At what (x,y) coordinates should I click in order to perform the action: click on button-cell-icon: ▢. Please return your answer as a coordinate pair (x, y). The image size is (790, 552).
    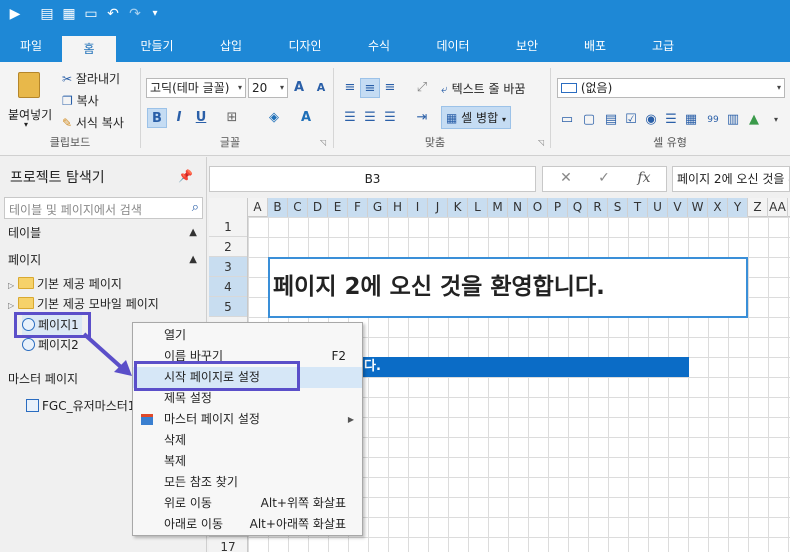
    Looking at the image, I should click on (589, 120).